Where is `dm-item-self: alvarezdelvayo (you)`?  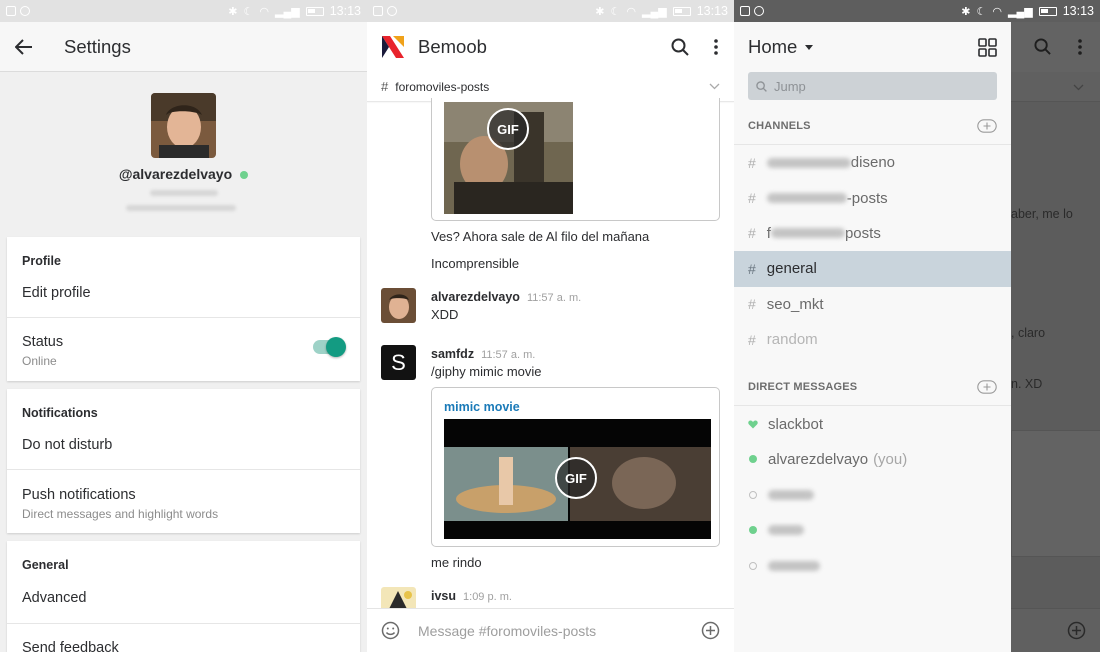
dm-item-self: alvarezdelvayo (you) is located at coordinates (872, 459).